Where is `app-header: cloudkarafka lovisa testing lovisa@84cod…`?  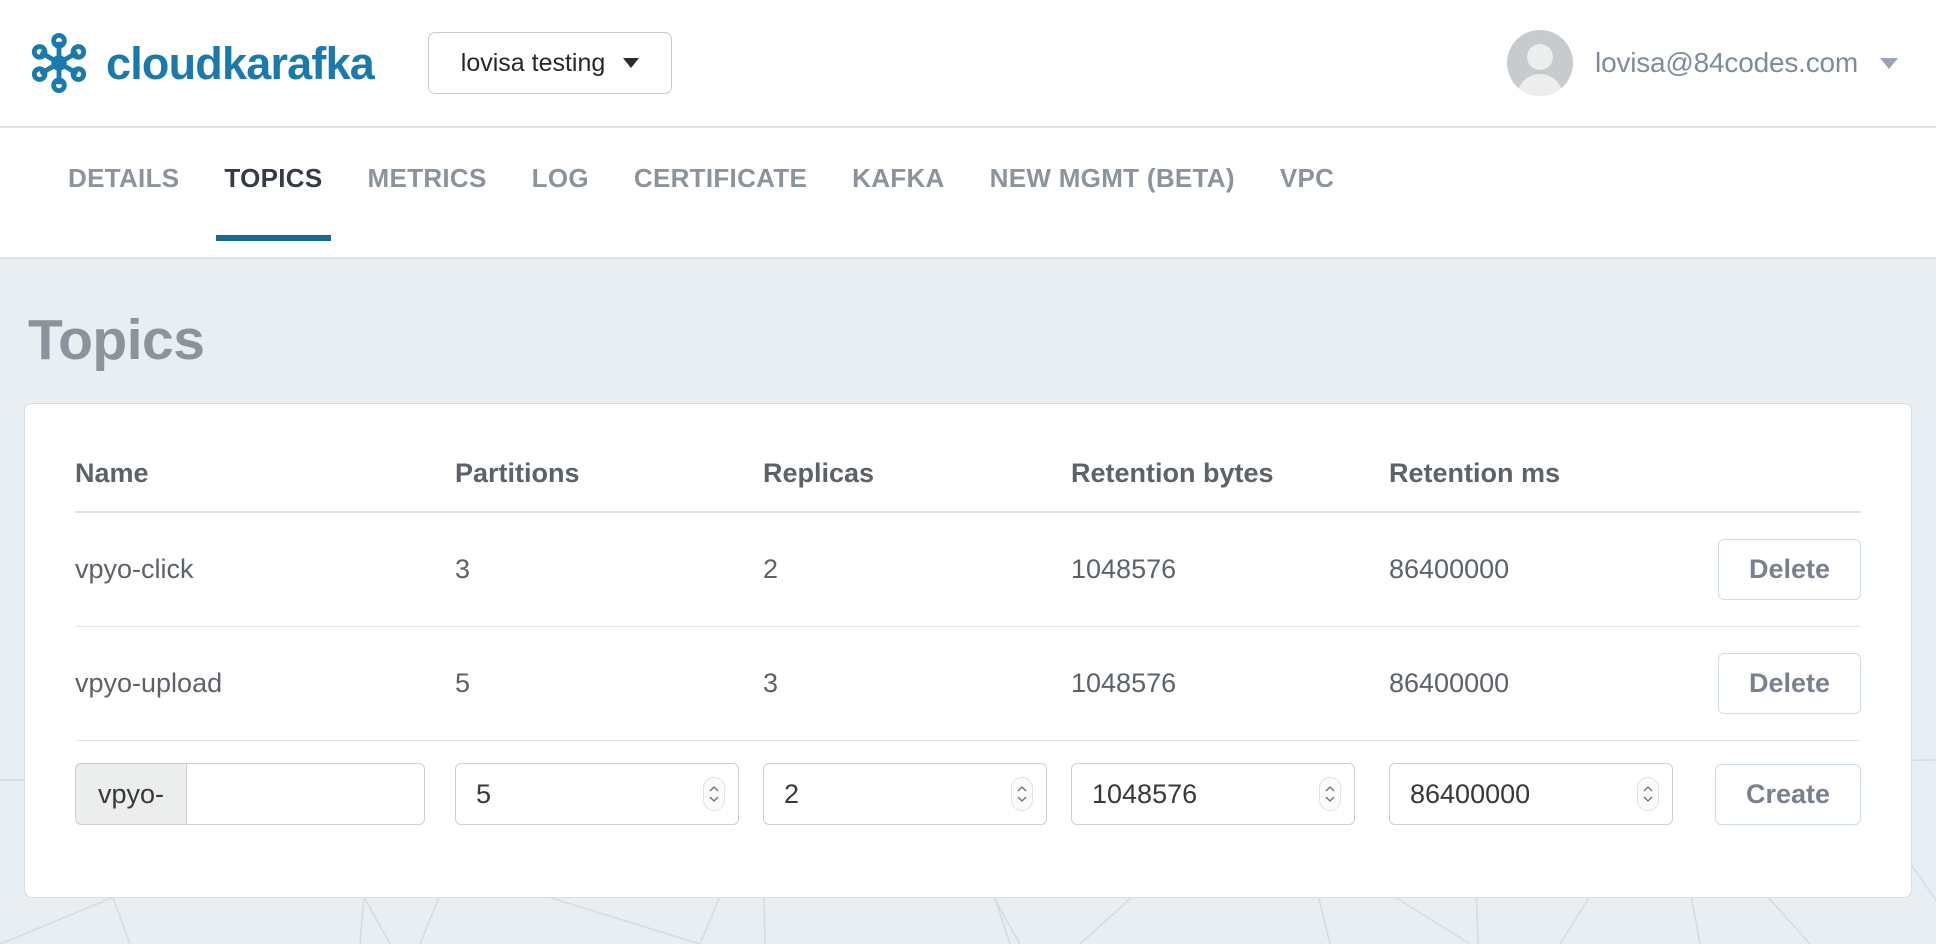
app-header: cloudkarafka lovisa testing lovisa@84cod… is located at coordinates (968, 64).